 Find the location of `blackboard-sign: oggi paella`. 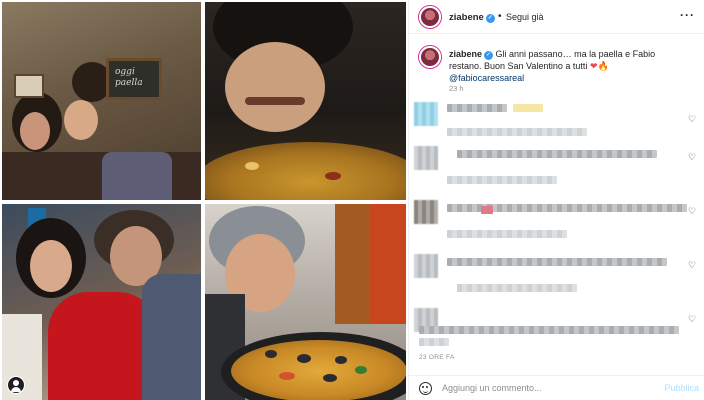

blackboard-sign: oggi paella is located at coordinates (134, 79).